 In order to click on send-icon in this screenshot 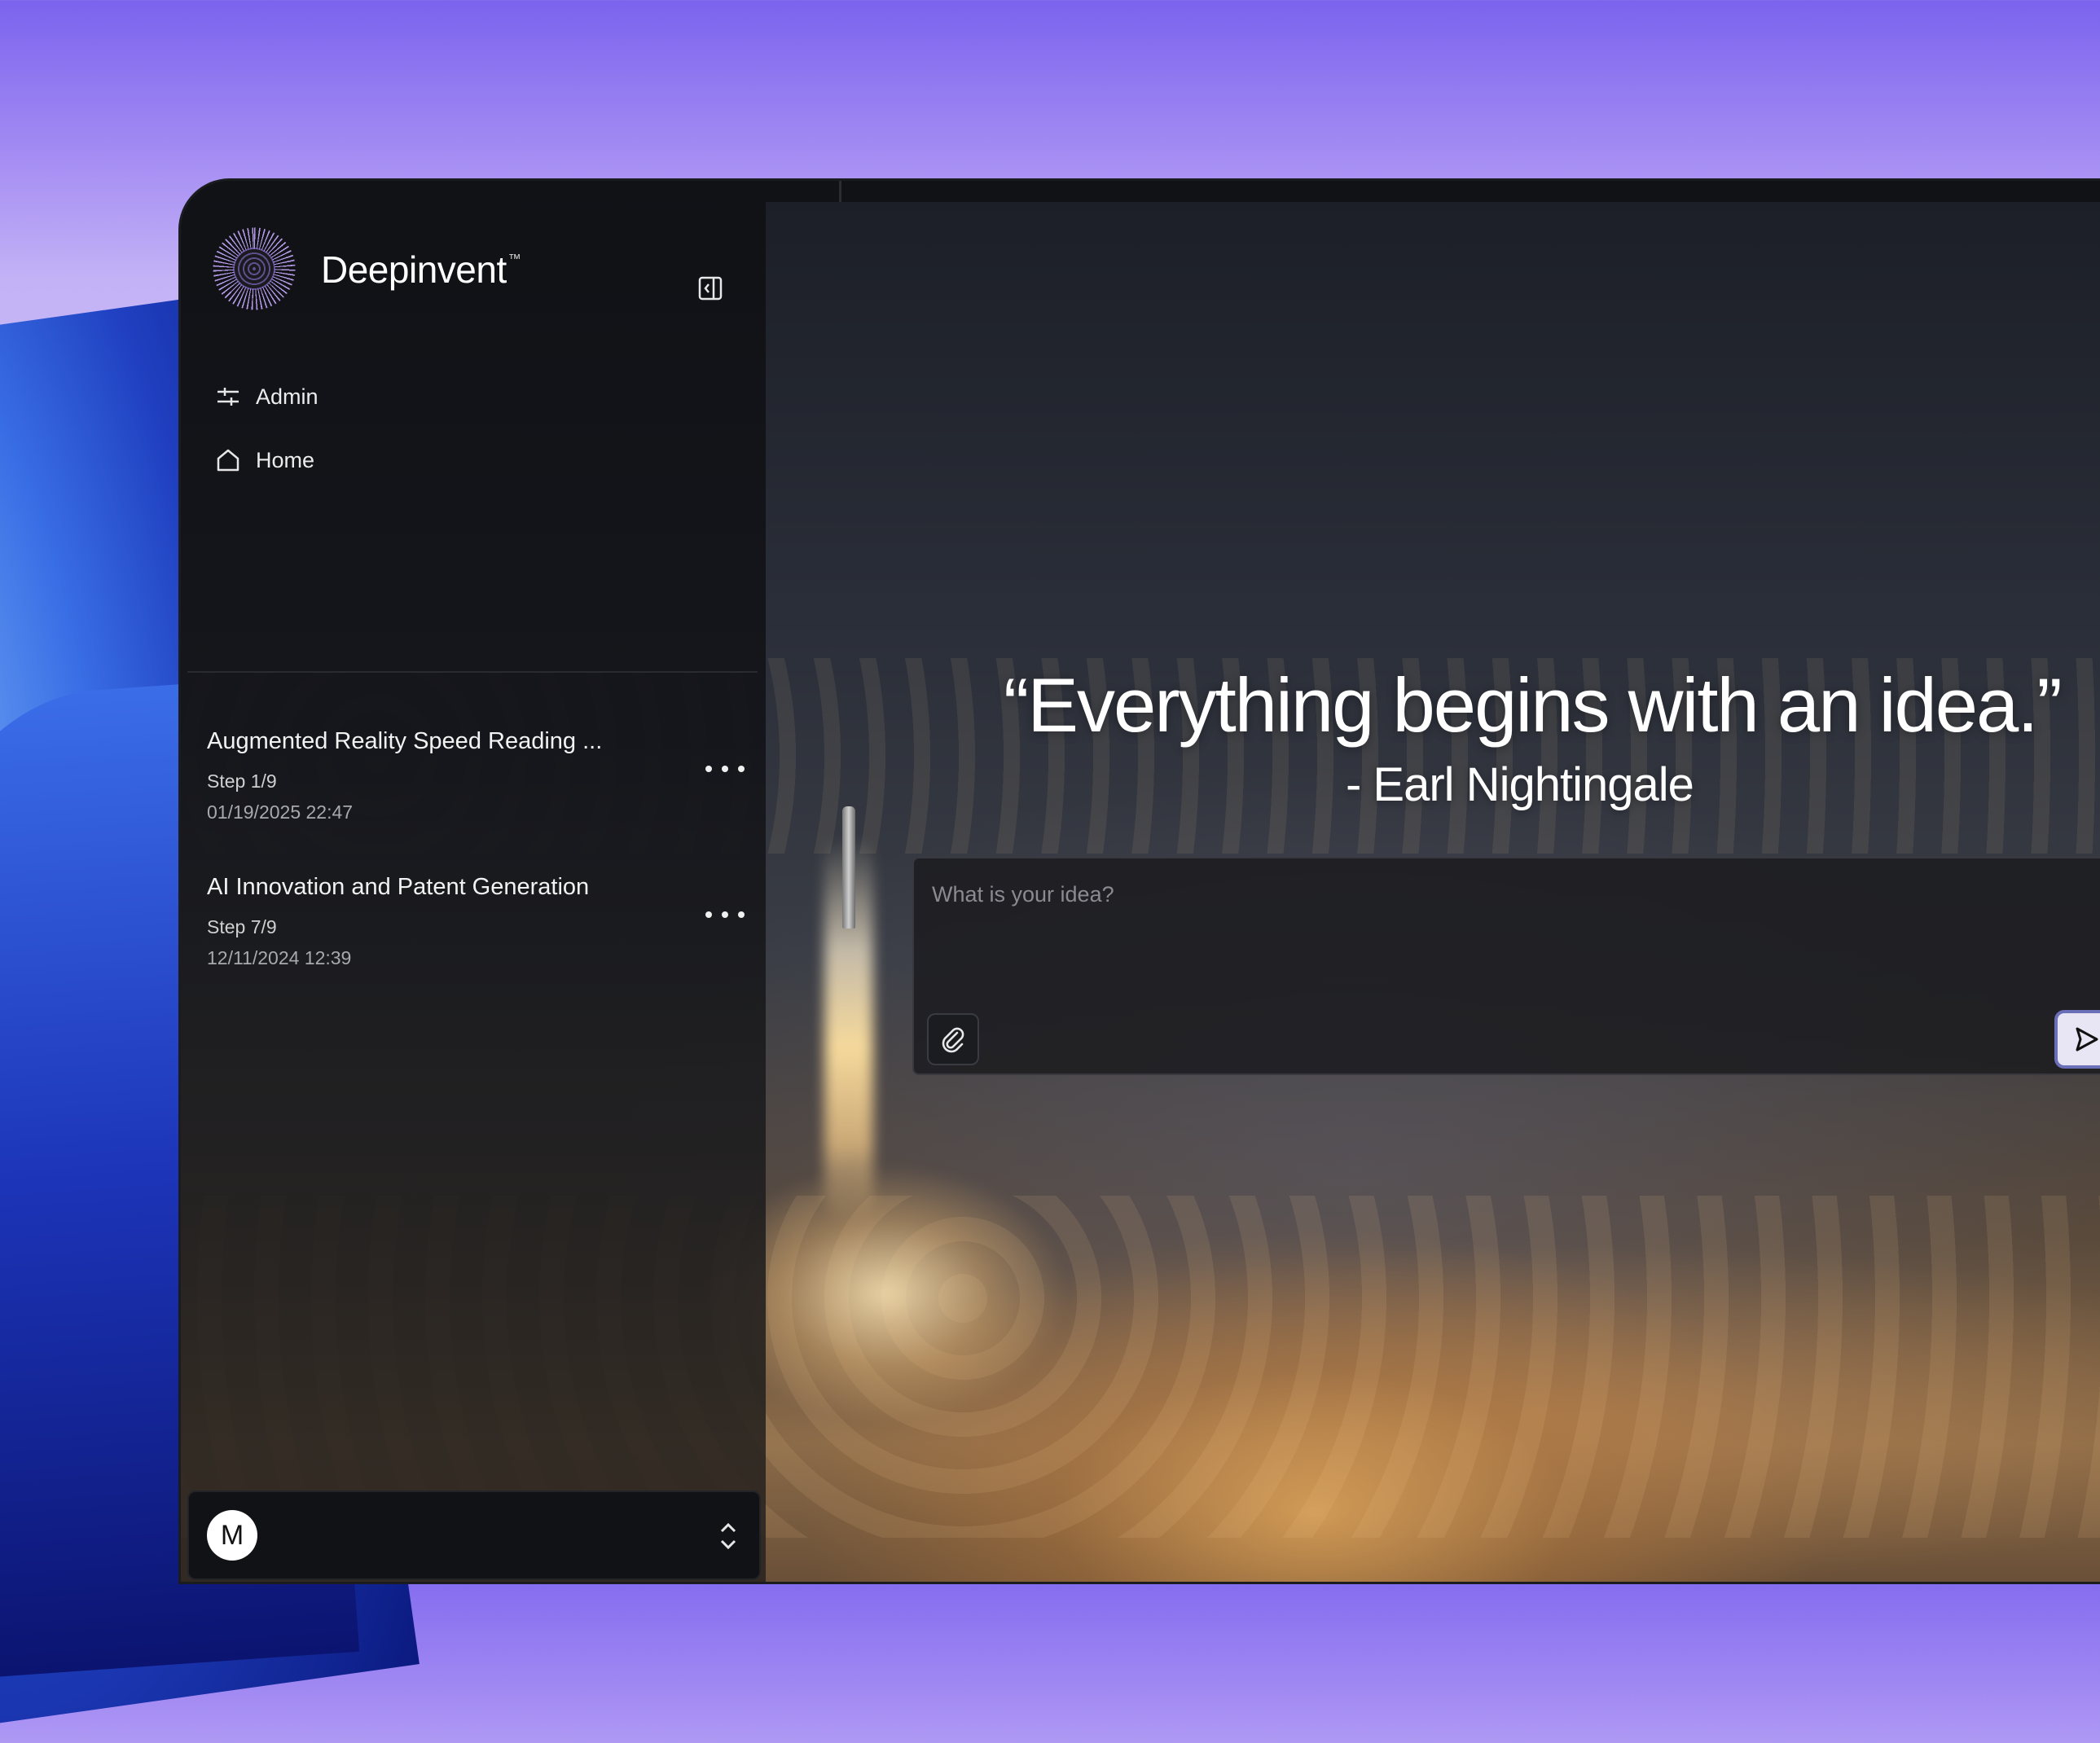, I will do `click(2087, 1039)`.